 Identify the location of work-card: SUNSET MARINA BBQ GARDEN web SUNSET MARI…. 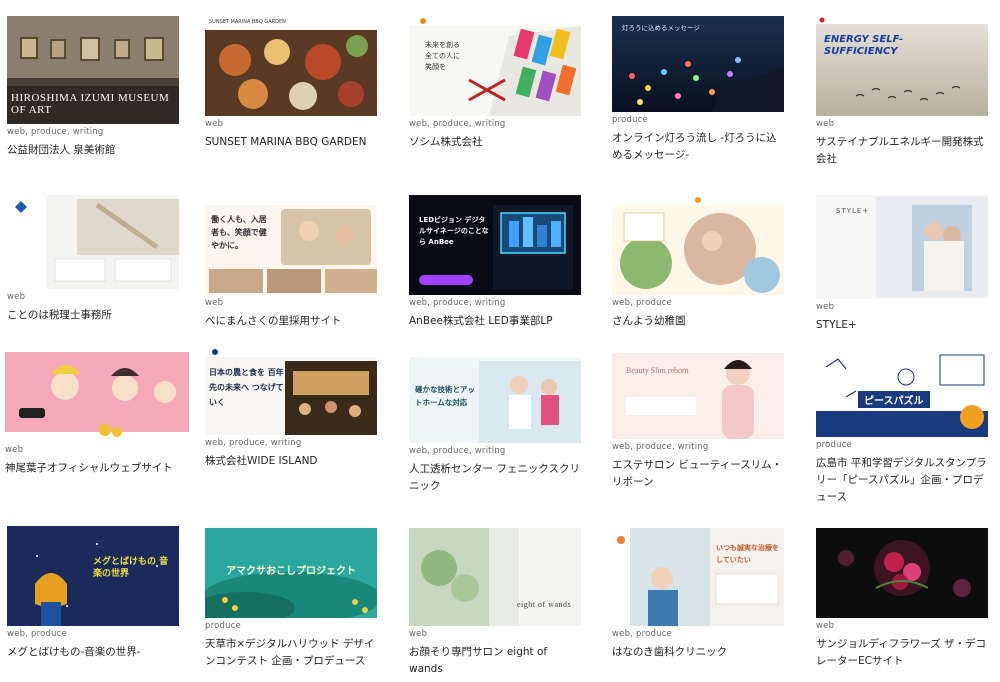
(291, 83).